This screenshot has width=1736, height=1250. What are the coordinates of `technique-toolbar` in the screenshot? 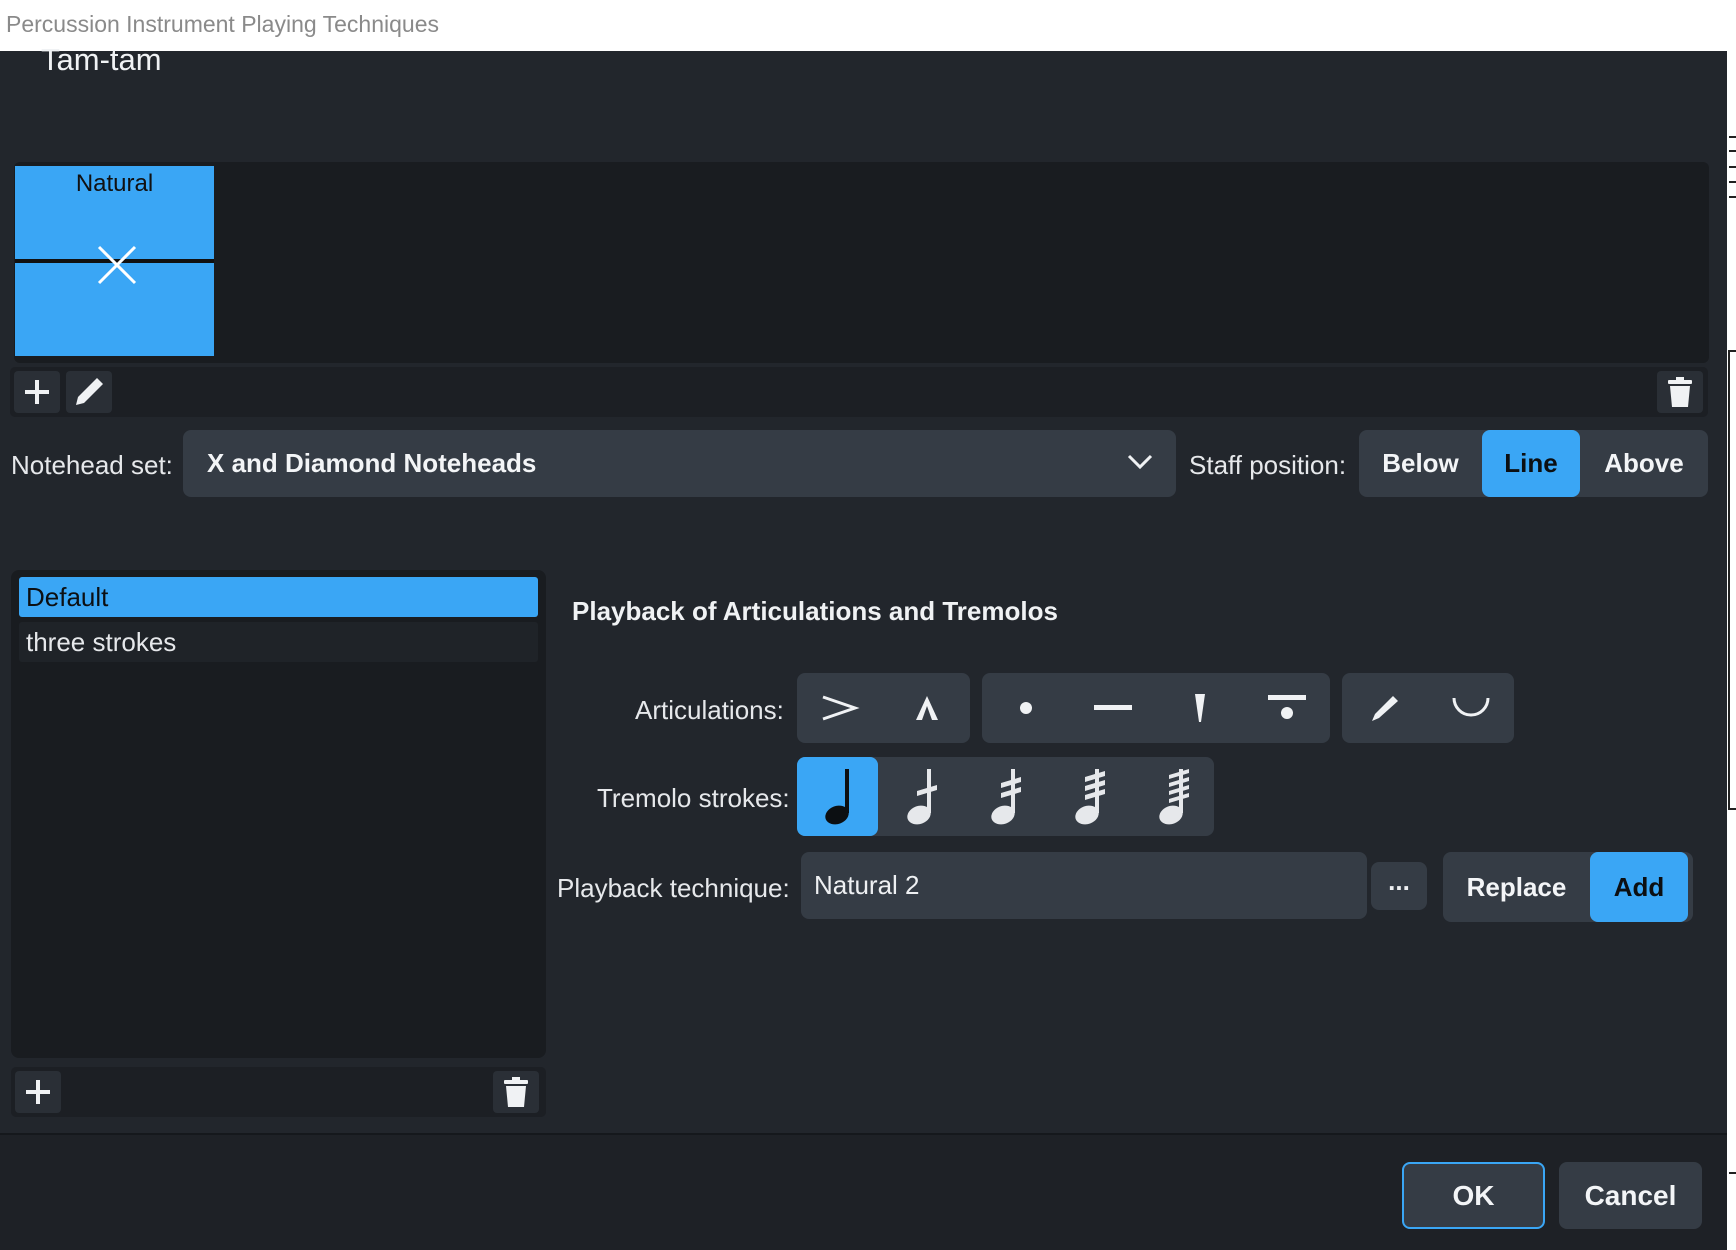 It's located at (859, 392).